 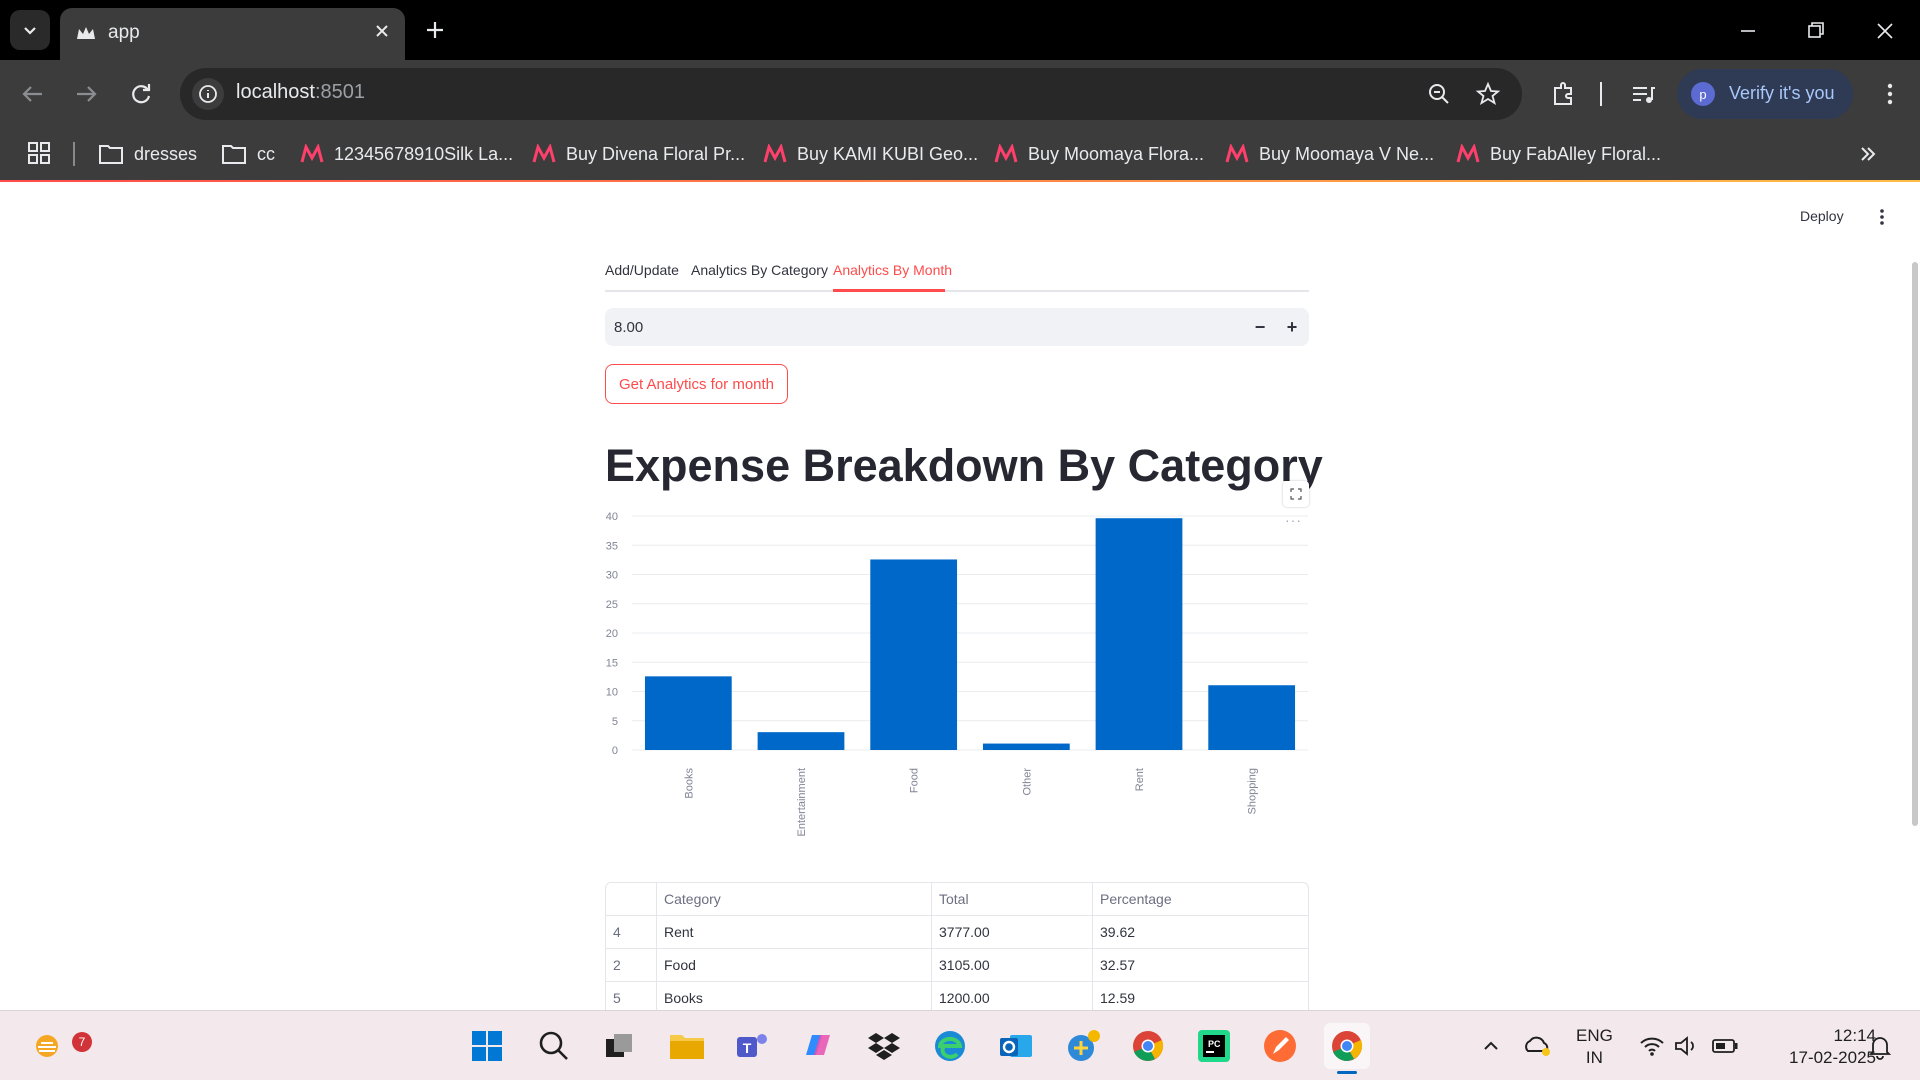 What do you see at coordinates (30, 30) in the screenshot?
I see `tab-search-button` at bounding box center [30, 30].